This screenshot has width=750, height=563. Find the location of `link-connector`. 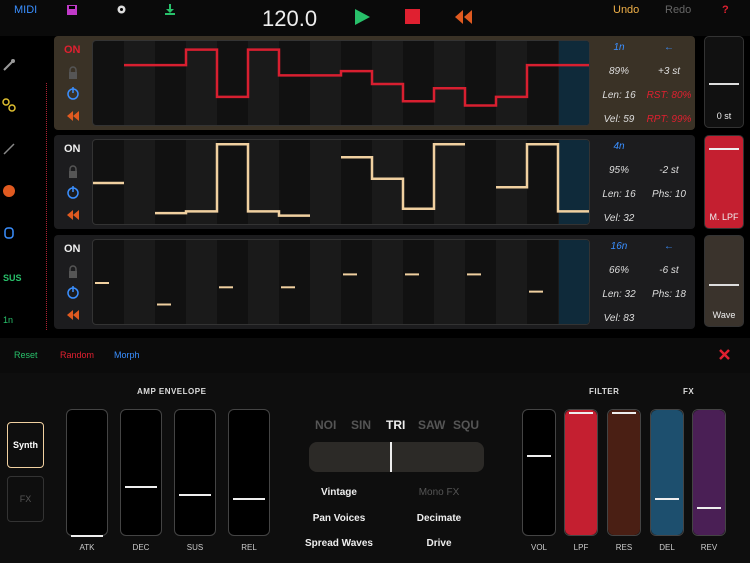

link-connector is located at coordinates (46, 206).